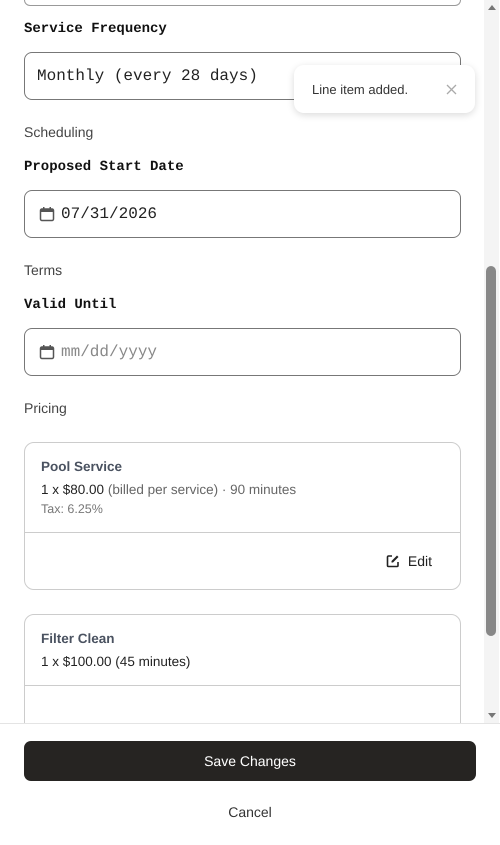  What do you see at coordinates (82, 466) in the screenshot?
I see `item-name: Pool Service` at bounding box center [82, 466].